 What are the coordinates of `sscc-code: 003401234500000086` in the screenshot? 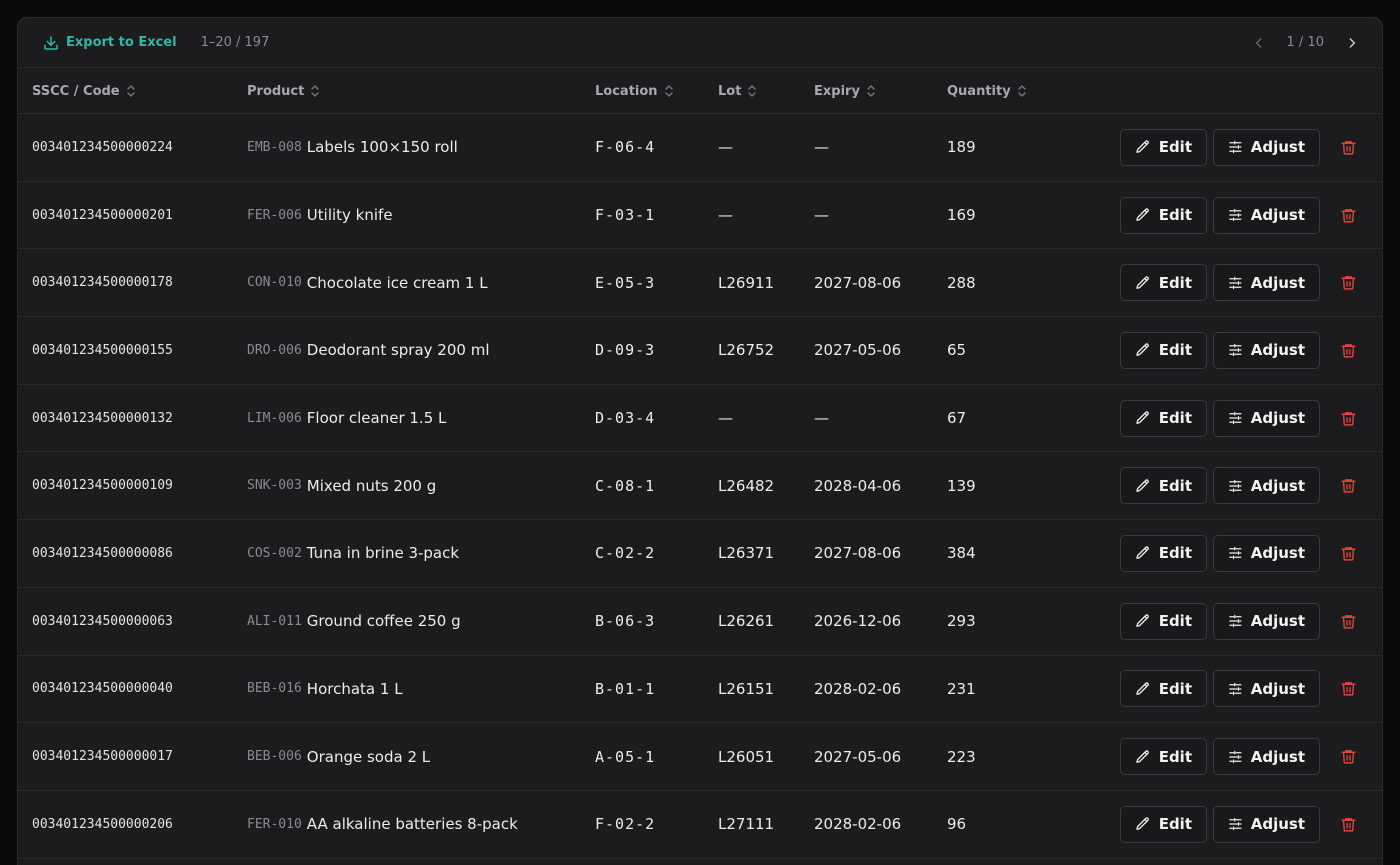 It's located at (102, 553).